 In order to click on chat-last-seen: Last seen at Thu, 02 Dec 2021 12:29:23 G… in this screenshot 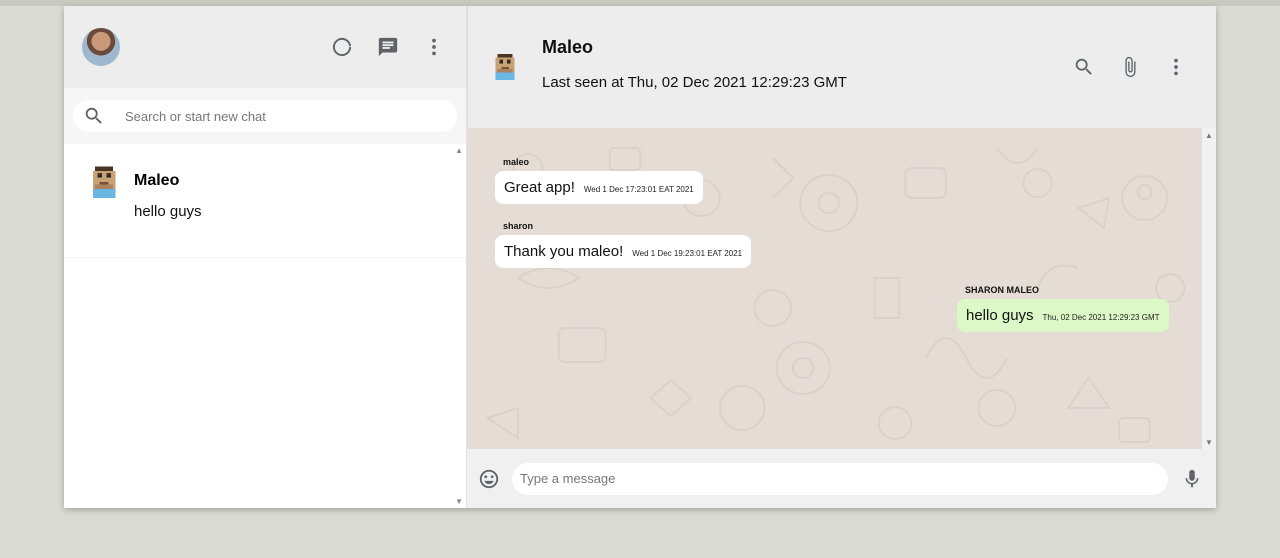, I will do `click(694, 82)`.